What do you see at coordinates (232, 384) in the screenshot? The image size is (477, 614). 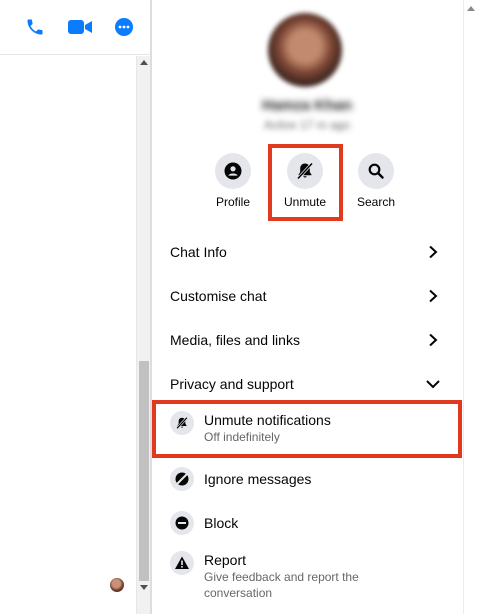 I see `privacy-support-label: Privacy and support` at bounding box center [232, 384].